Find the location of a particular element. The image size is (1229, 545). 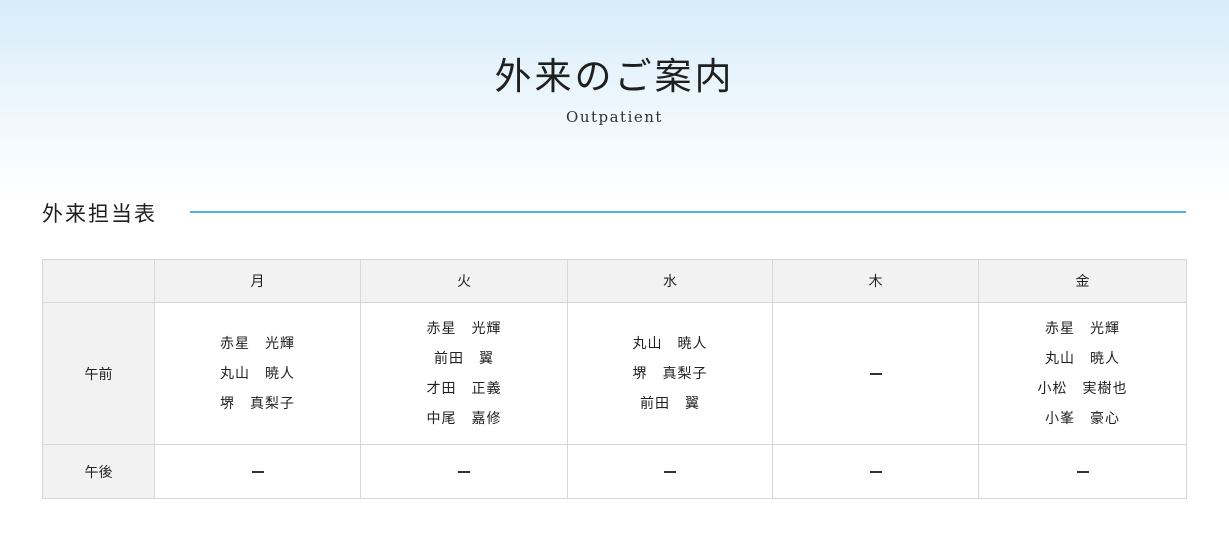

day-header: 水 is located at coordinates (670, 281).